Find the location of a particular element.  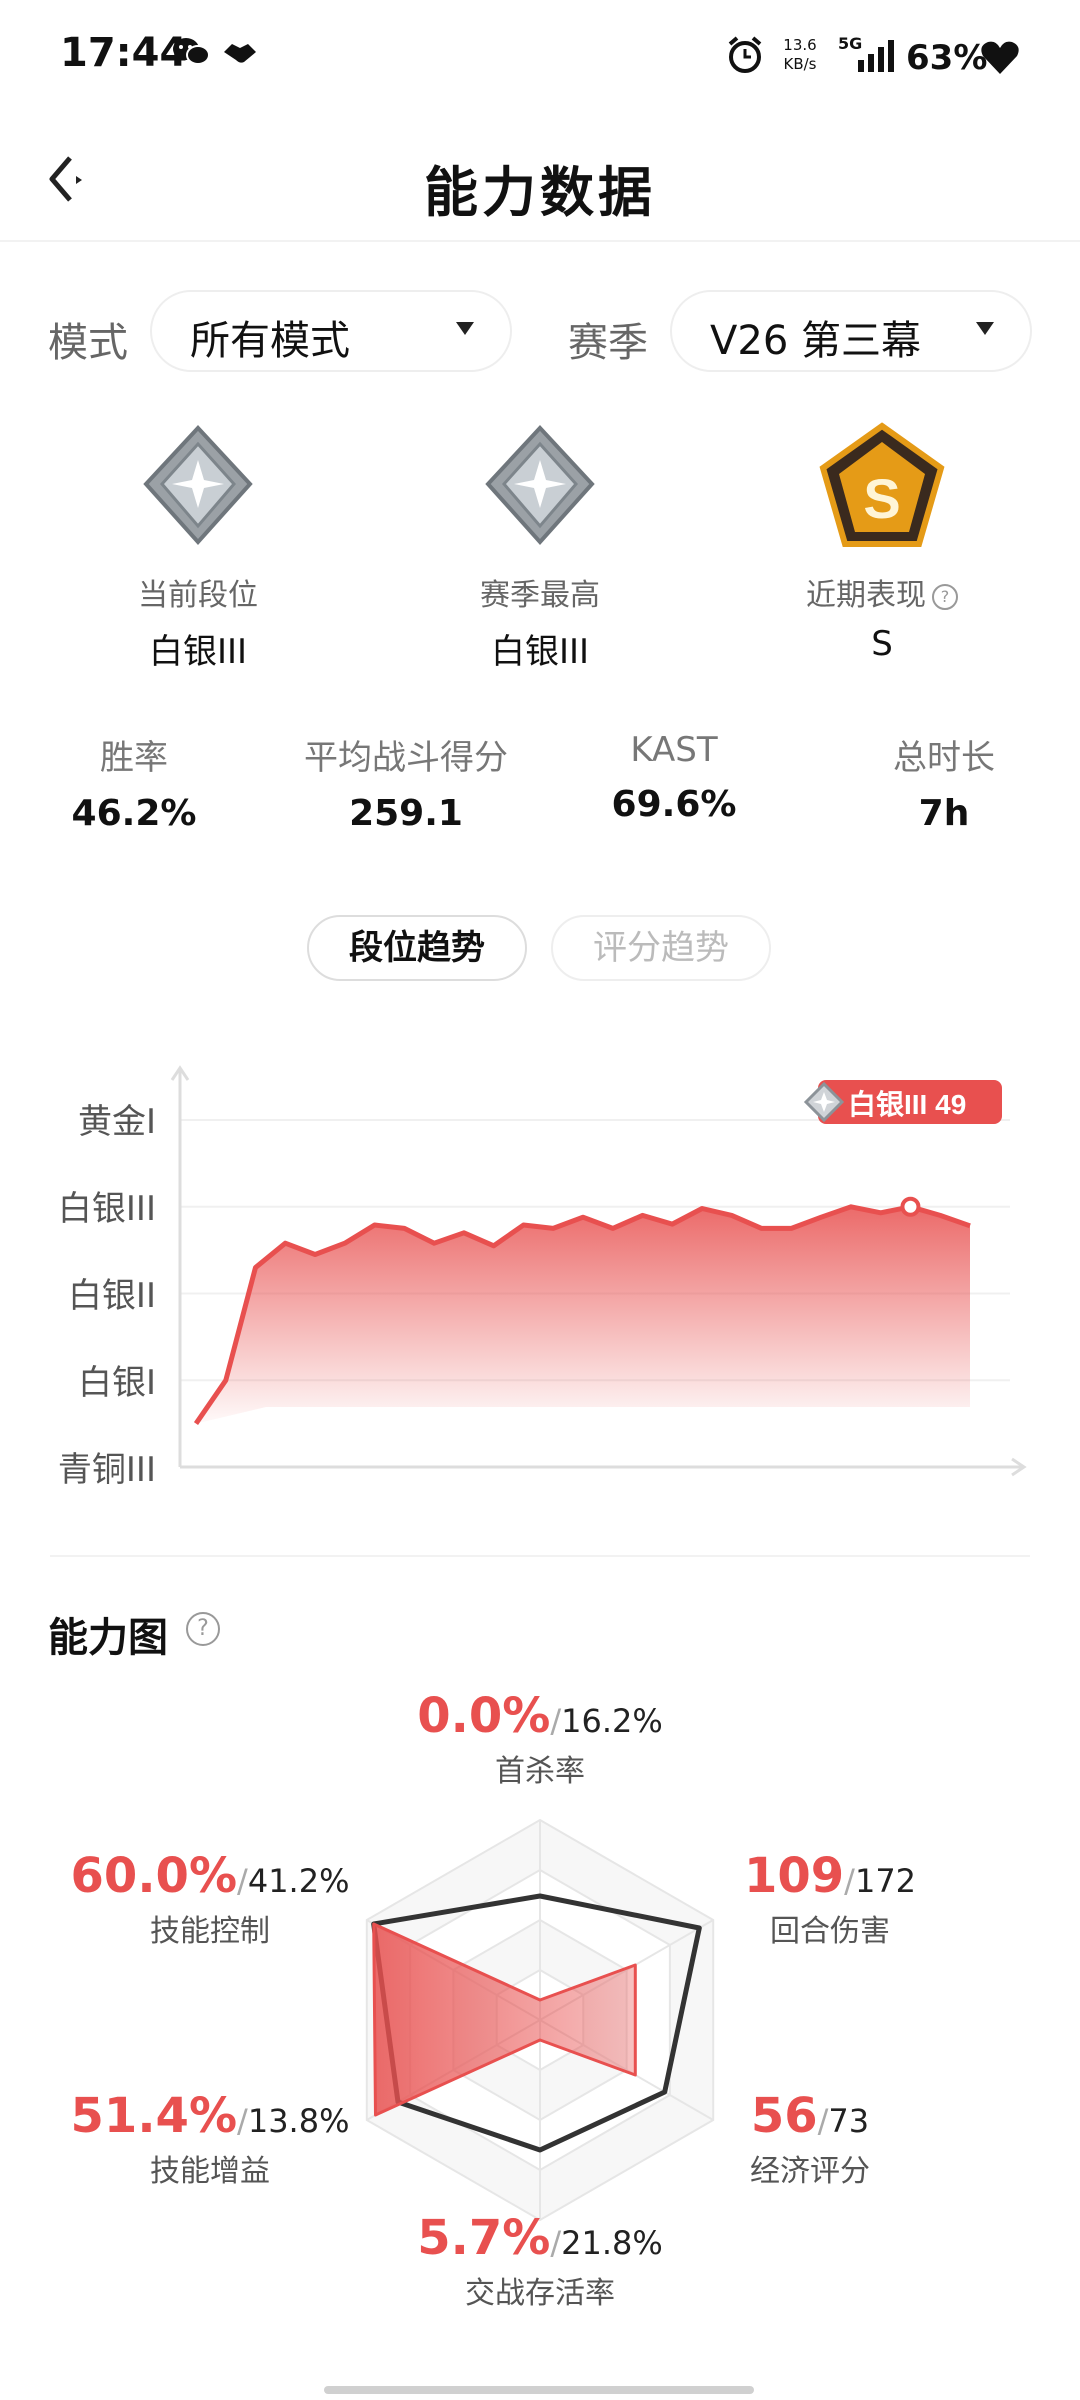

axis-value: 0.0% is located at coordinates (484, 1716).